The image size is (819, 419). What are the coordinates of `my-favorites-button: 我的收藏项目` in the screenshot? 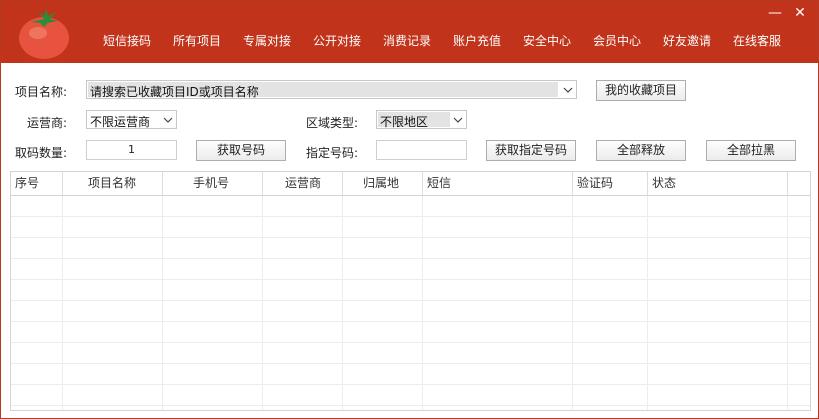 It's located at (641, 90).